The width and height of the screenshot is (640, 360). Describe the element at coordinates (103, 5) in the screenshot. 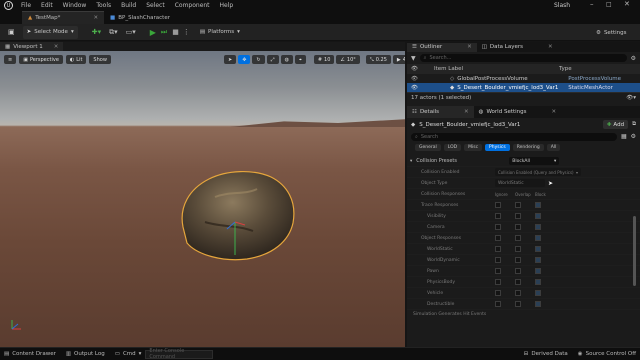

I see `menu-tools: Tools` at that location.